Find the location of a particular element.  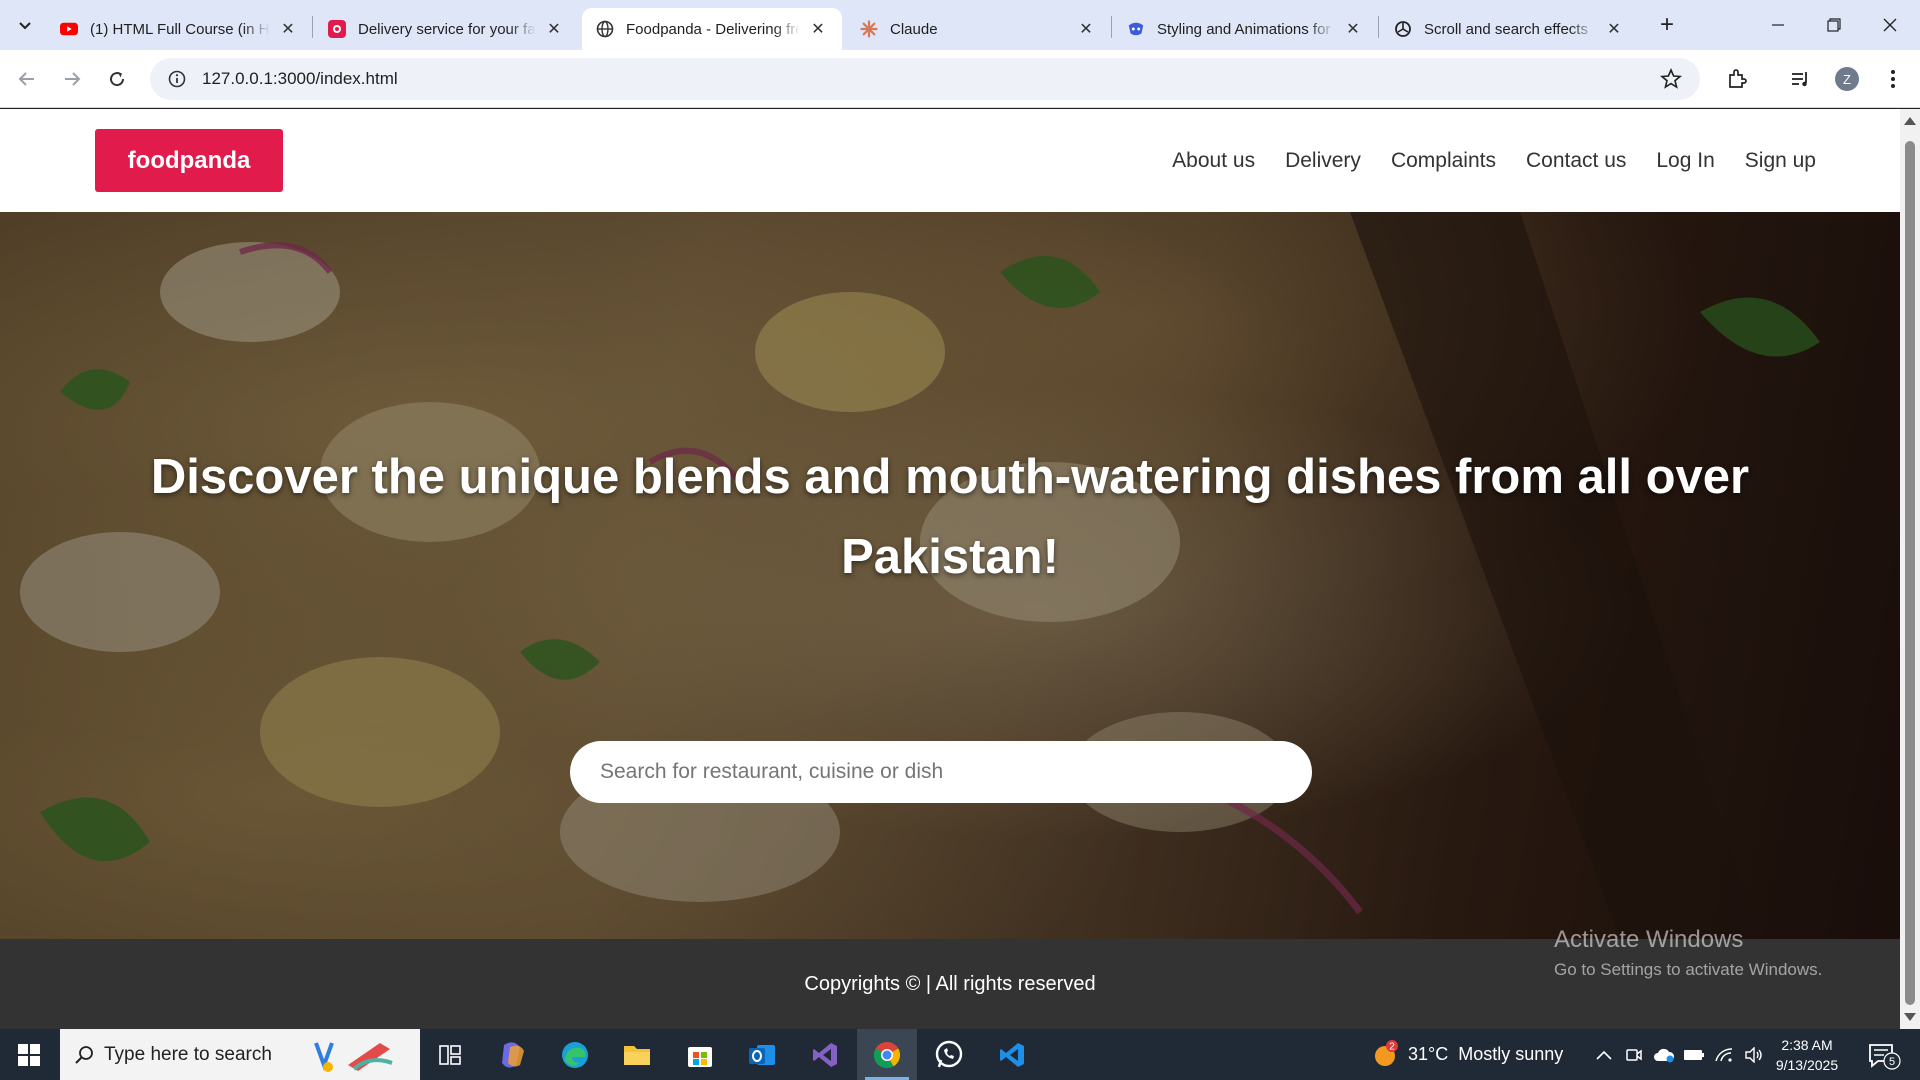

wifi-icon is located at coordinates (1724, 1054).